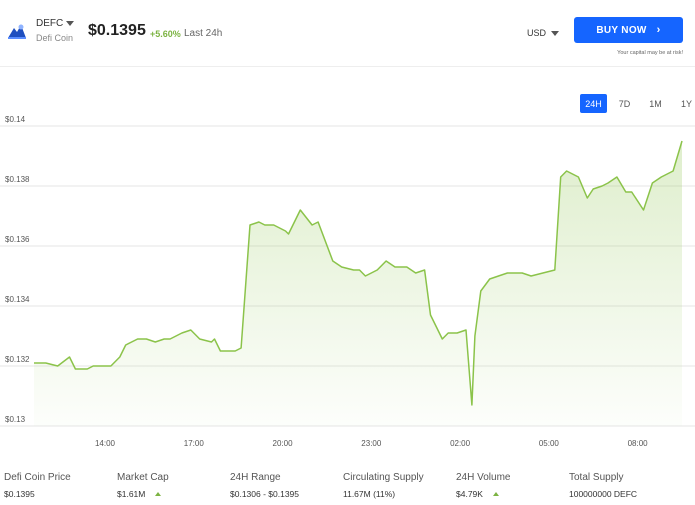 The height and width of the screenshot is (505, 695). What do you see at coordinates (283, 443) in the screenshot?
I see `x-tick-label: 20:00` at bounding box center [283, 443].